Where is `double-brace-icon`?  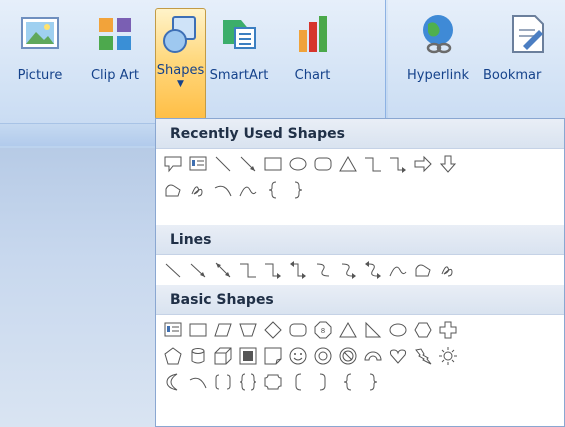
double-brace-icon is located at coordinates (248, 382).